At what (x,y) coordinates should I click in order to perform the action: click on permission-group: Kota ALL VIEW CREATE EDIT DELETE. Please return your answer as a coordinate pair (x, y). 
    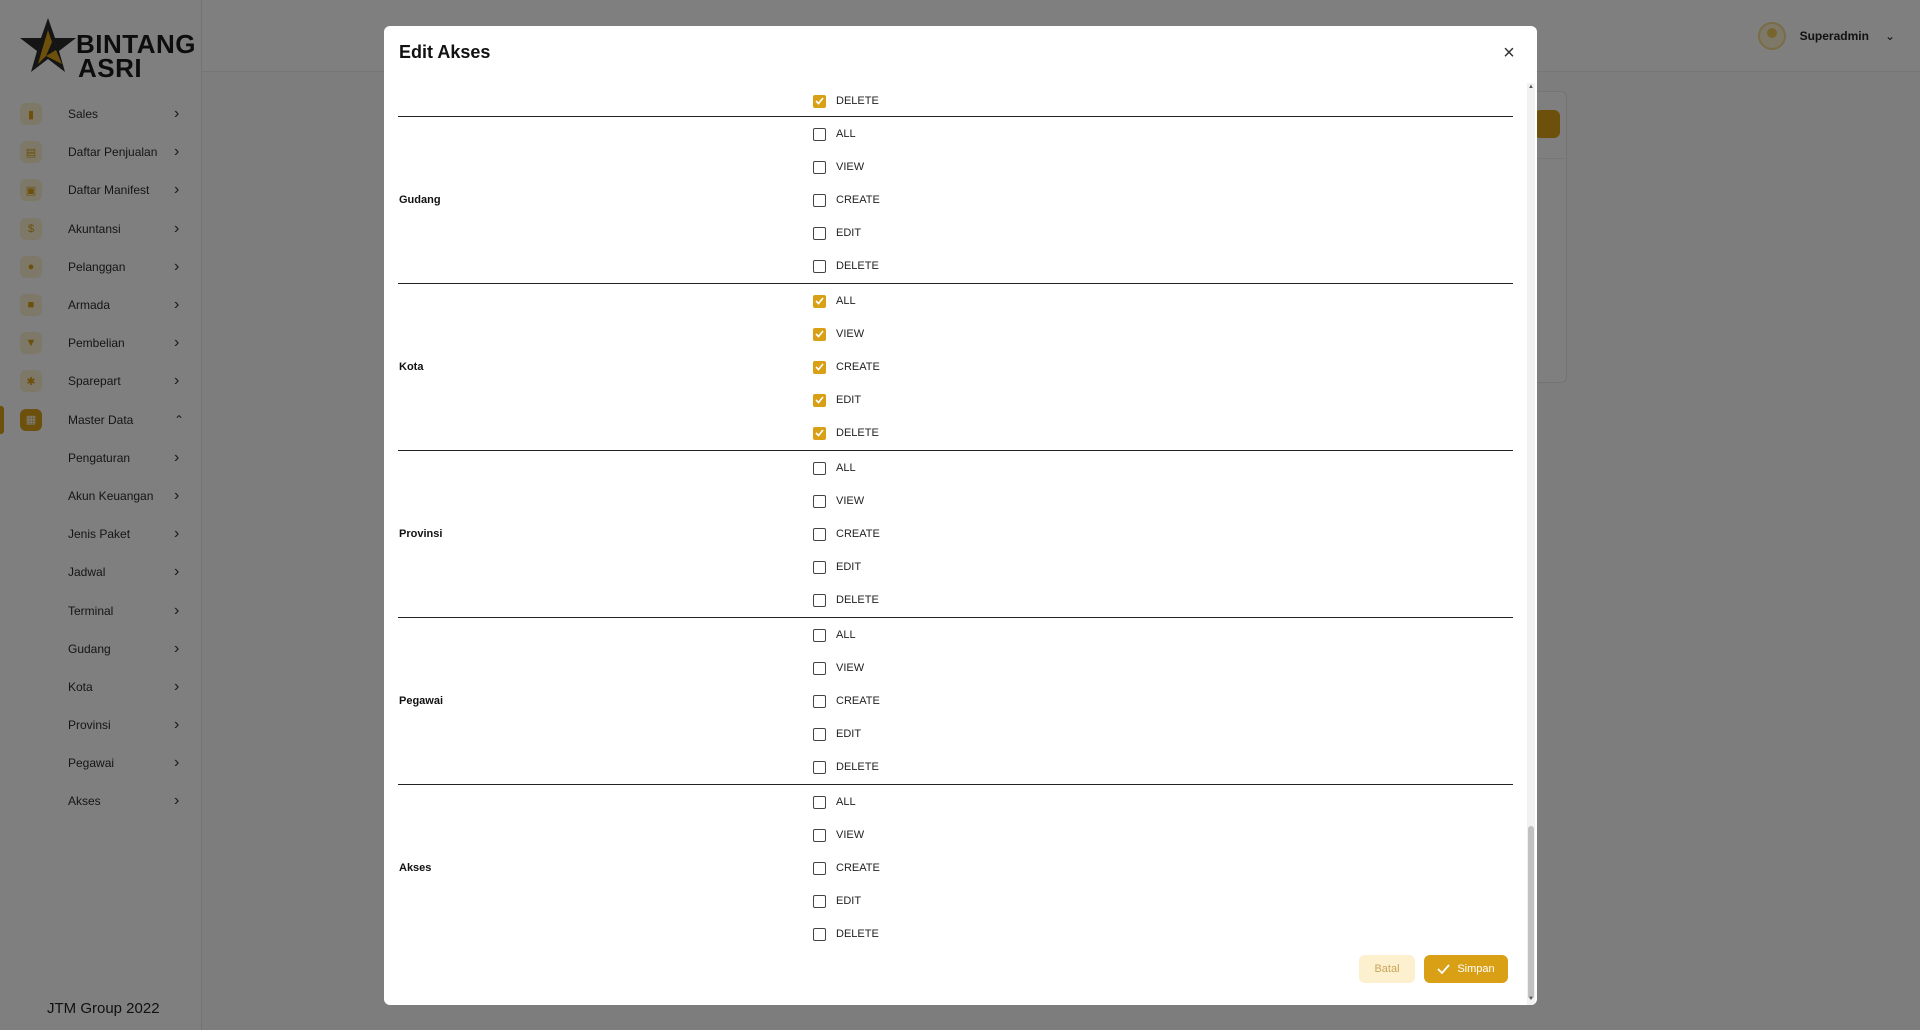
    Looking at the image, I should click on (955, 367).